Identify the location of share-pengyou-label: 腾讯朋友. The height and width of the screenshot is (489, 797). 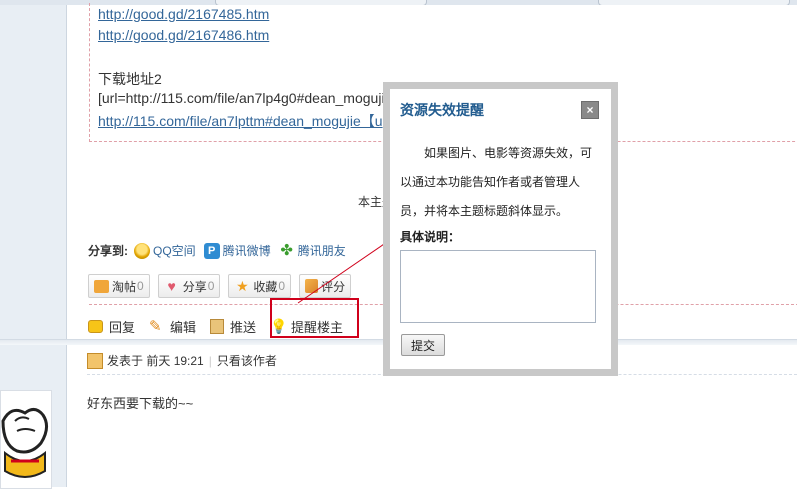
(321, 251).